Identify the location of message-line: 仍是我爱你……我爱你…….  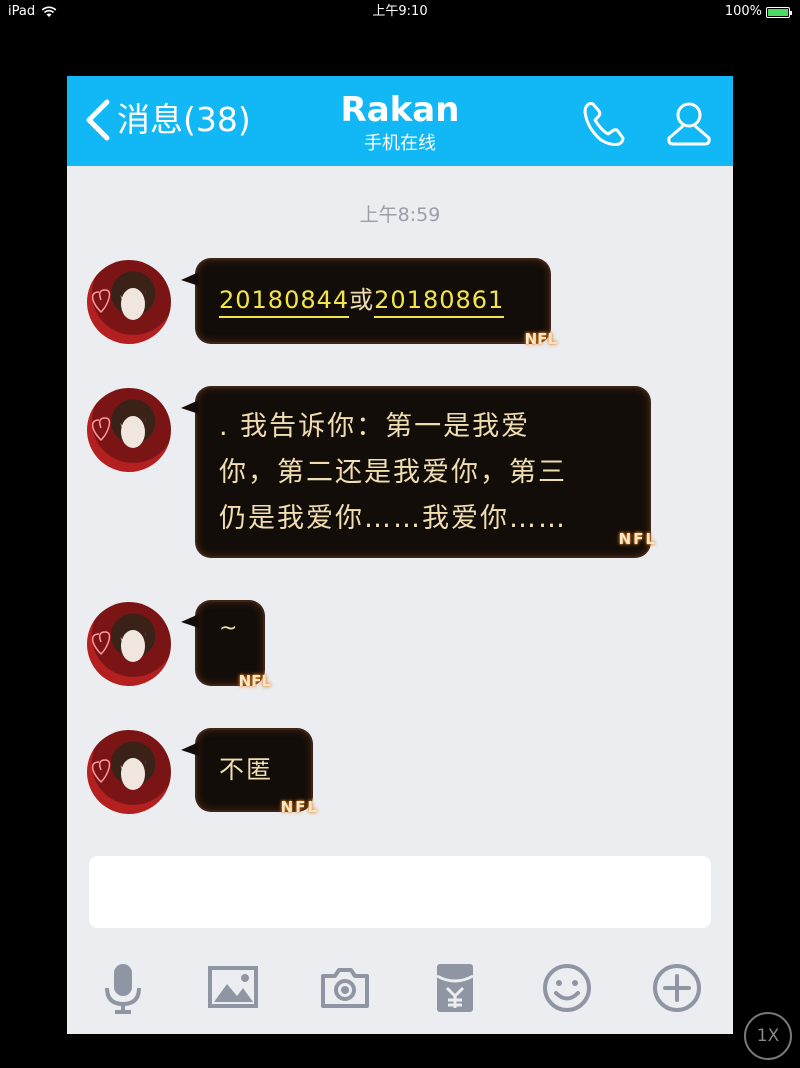
(393, 518).